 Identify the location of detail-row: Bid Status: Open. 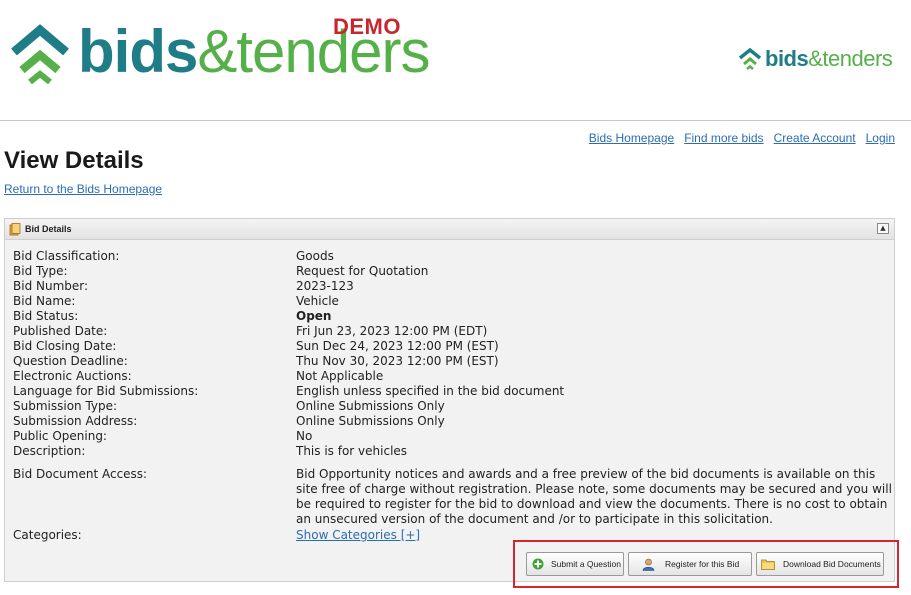
(453, 316).